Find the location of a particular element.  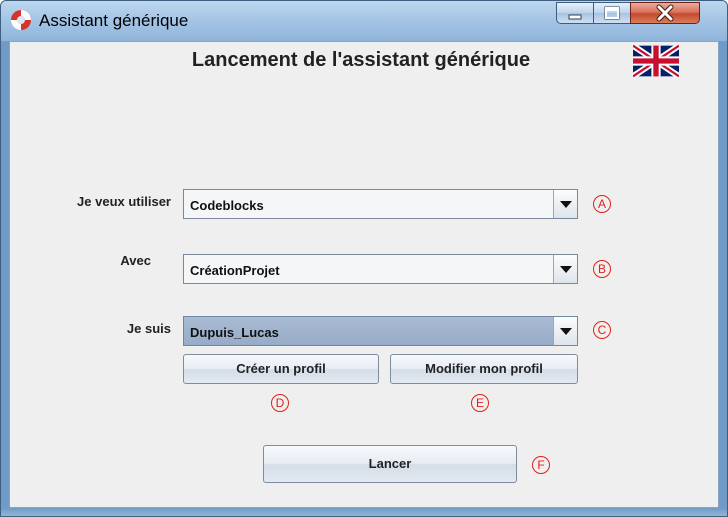

minimize-button is located at coordinates (575, 13).